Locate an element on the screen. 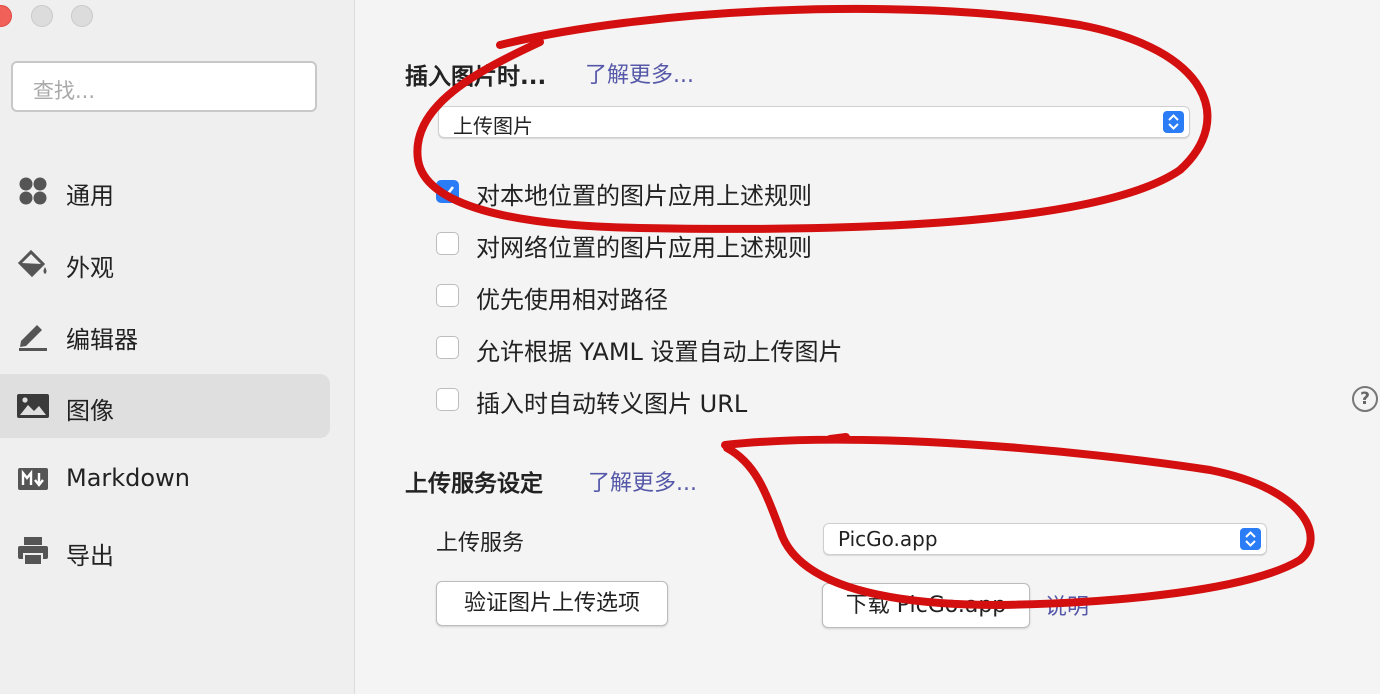  explain-link: 说明 is located at coordinates (1067, 605).